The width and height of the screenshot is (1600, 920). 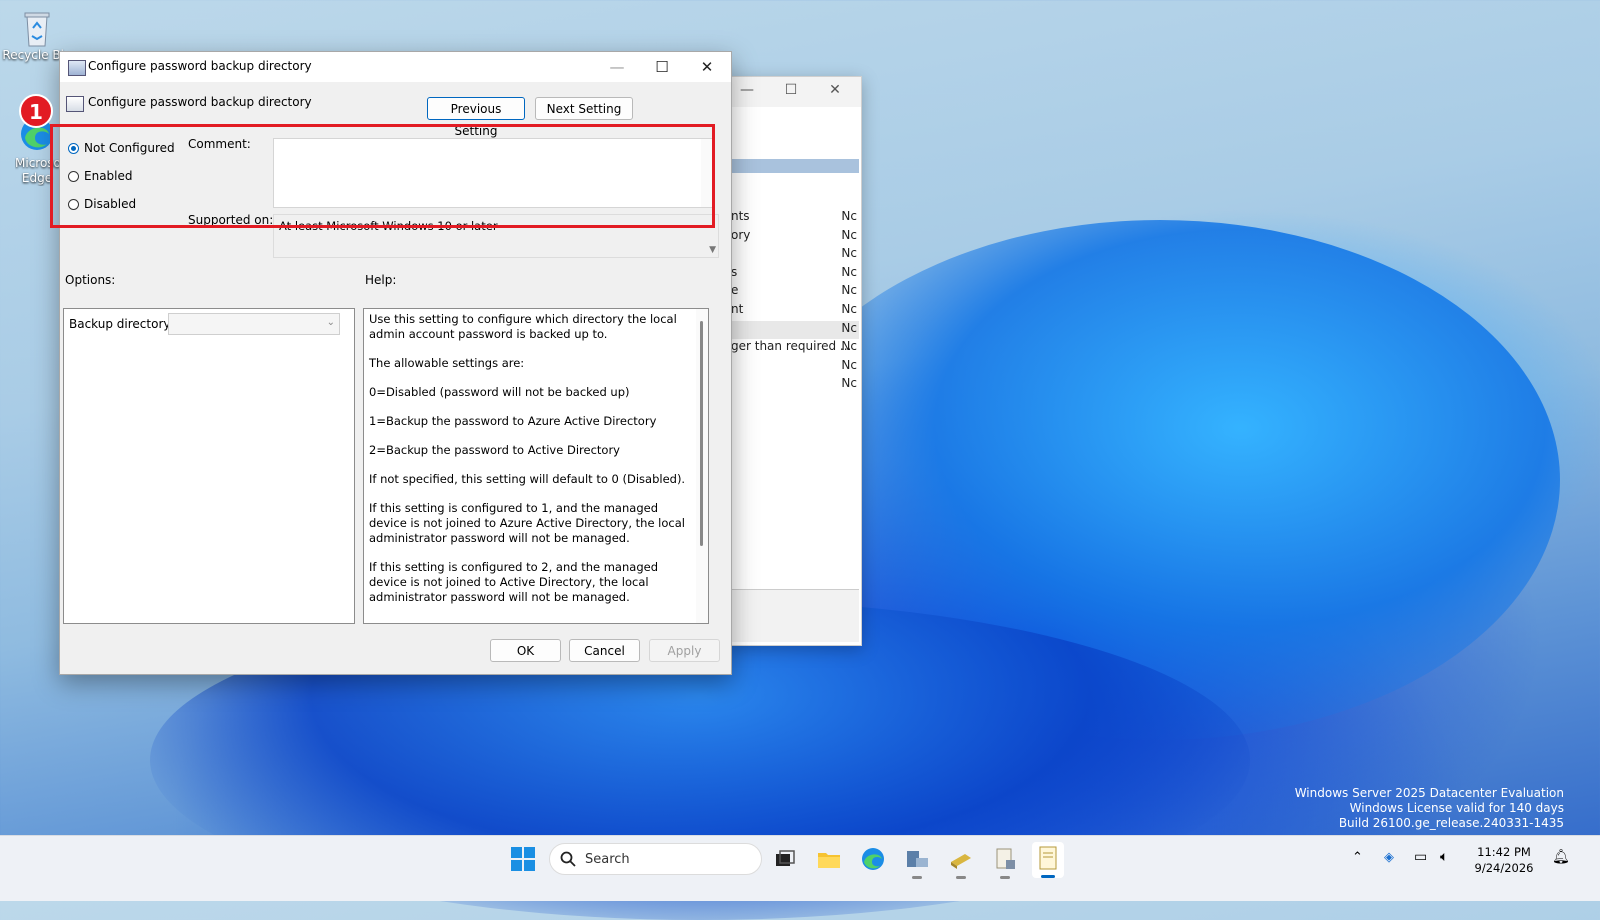 I want to click on maximize-button: ☐, so click(x=662, y=67).